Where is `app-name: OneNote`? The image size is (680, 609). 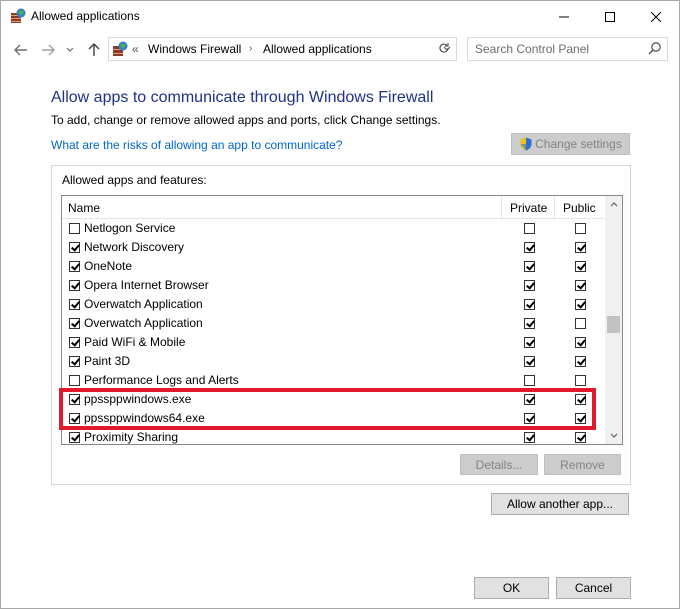
app-name: OneNote is located at coordinates (108, 266).